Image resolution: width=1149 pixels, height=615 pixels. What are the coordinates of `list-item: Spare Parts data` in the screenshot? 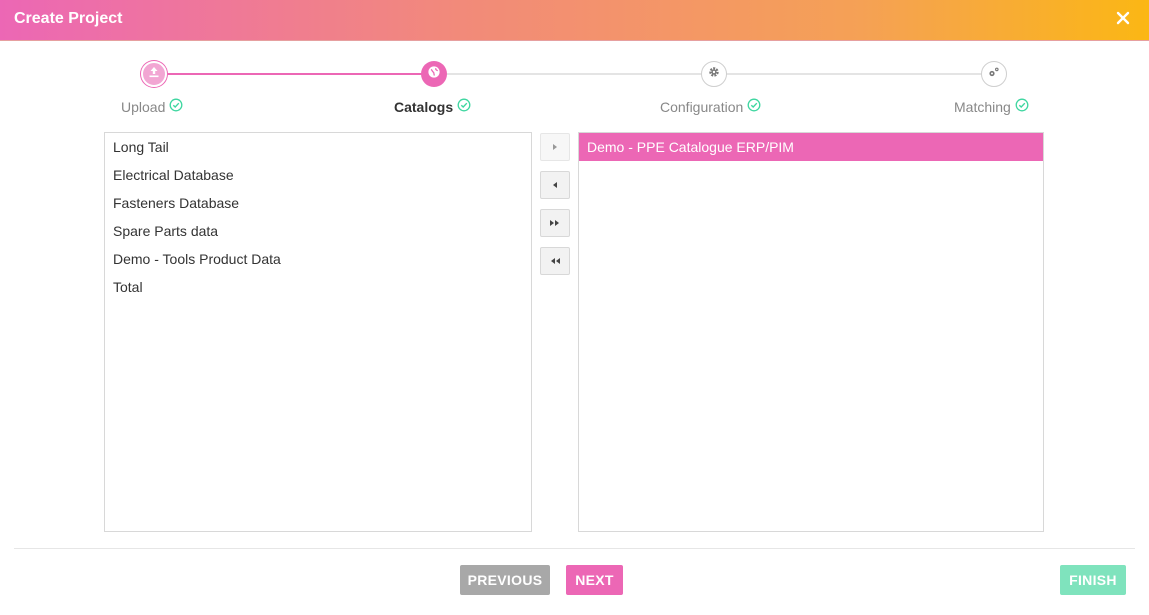 It's located at (318, 231).